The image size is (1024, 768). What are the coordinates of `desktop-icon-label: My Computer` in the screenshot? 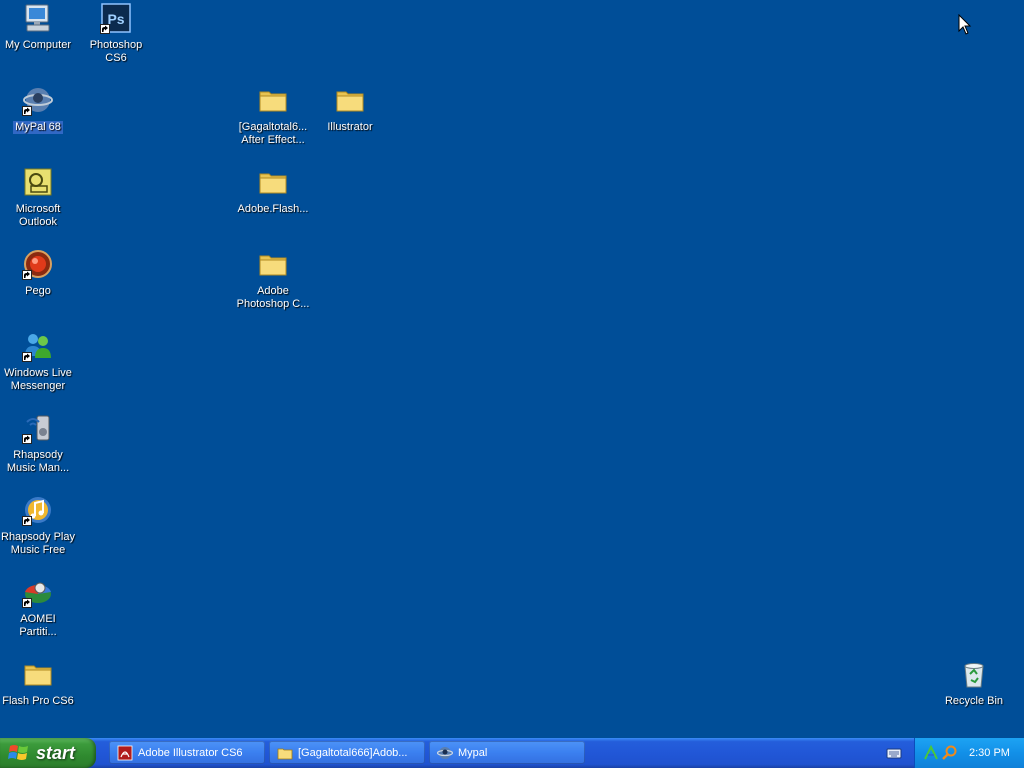 It's located at (38, 45).